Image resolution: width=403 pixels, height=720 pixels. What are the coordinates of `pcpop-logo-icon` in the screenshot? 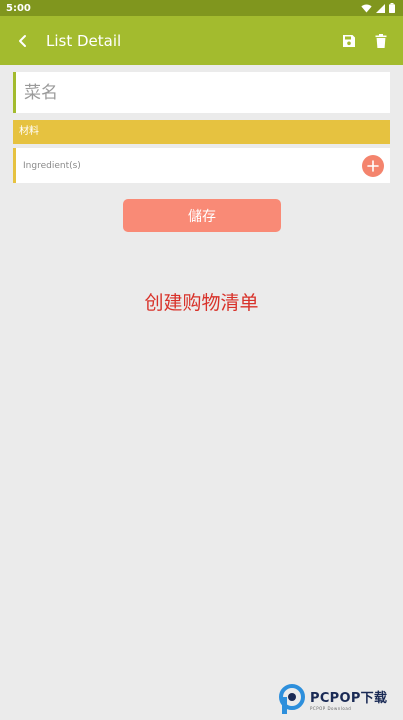 It's located at (292, 699).